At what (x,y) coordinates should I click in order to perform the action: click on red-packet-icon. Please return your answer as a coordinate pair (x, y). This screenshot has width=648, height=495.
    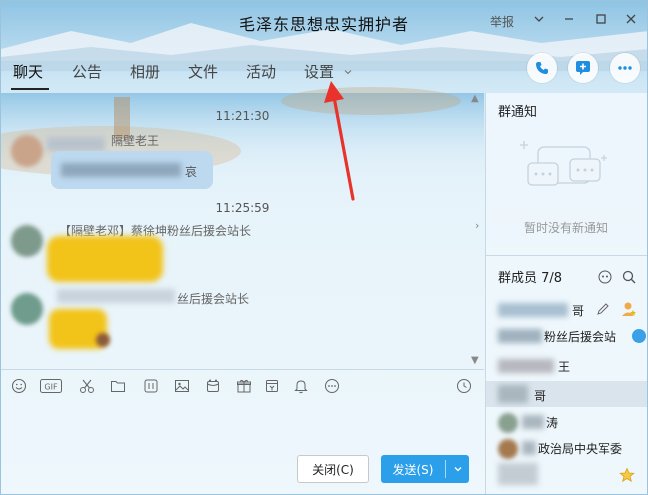
    Looking at the image, I should click on (213, 386).